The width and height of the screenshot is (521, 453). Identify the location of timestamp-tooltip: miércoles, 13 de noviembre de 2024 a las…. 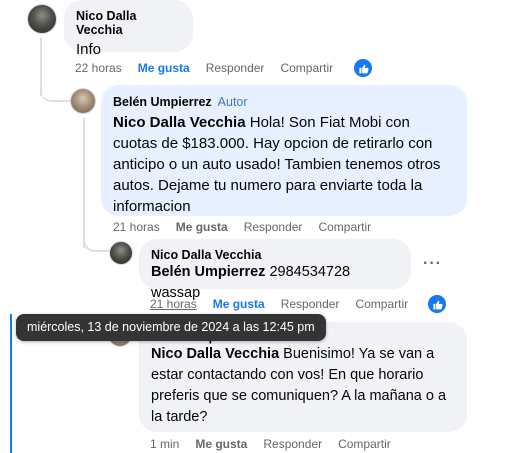
(171, 327).